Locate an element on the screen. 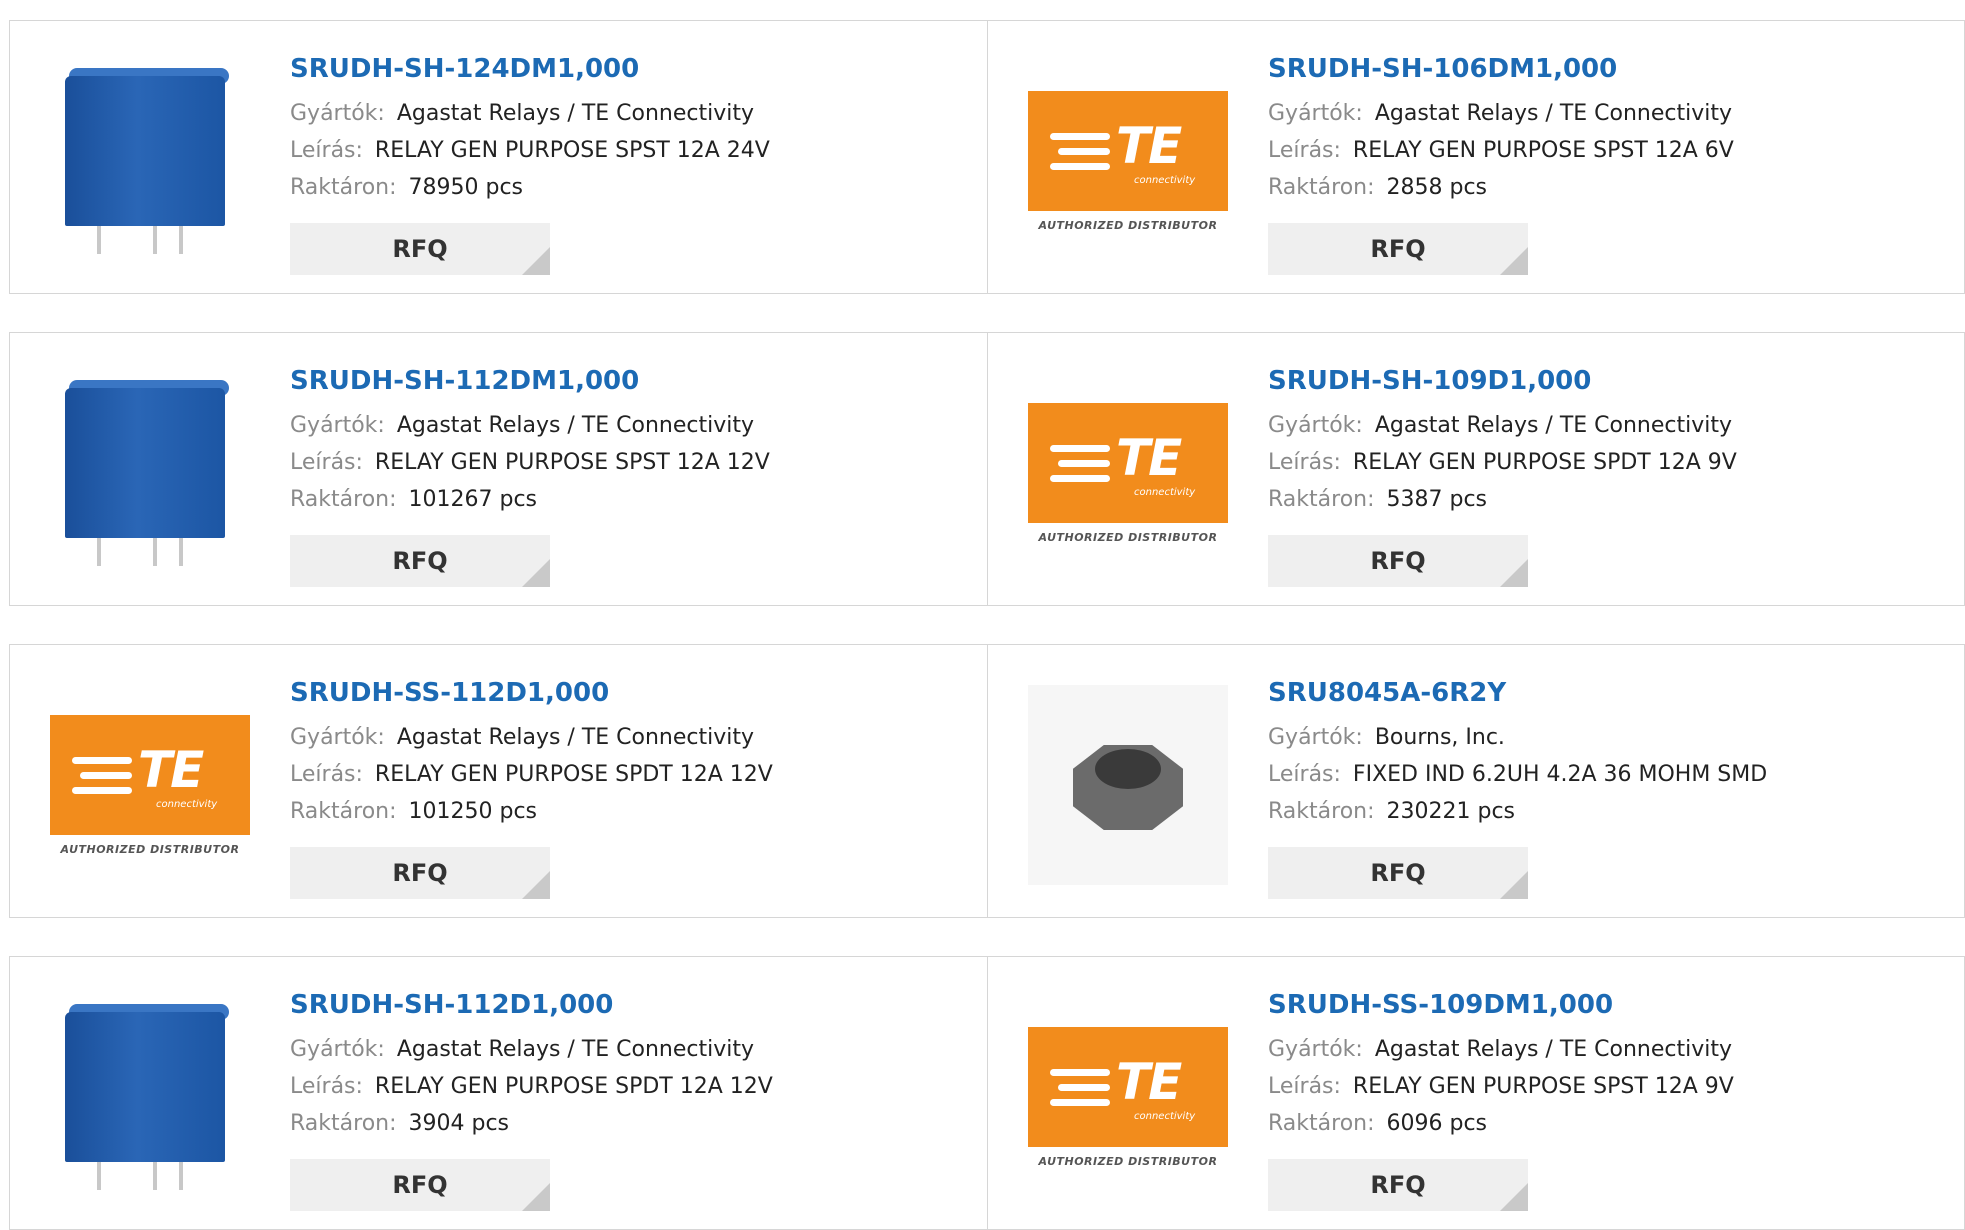 The image size is (1965, 1230). description-value: RELAY GEN PURPOSE SPST 12A 24V is located at coordinates (572, 150).